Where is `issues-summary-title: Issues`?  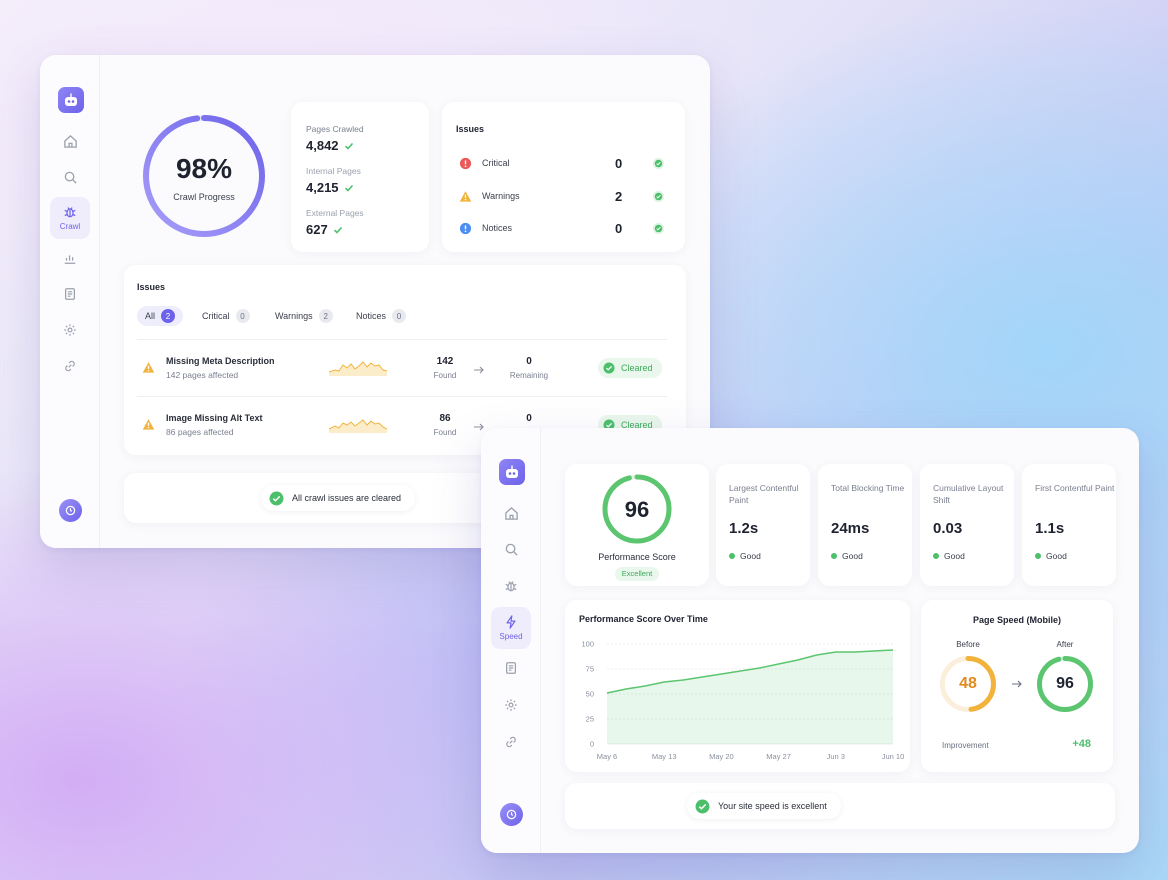 issues-summary-title: Issues is located at coordinates (470, 129).